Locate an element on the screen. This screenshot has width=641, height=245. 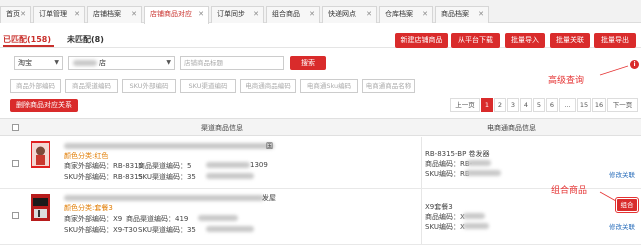
tab-warehouse: 仓库档案 ✕ is located at coordinates (406, 14).